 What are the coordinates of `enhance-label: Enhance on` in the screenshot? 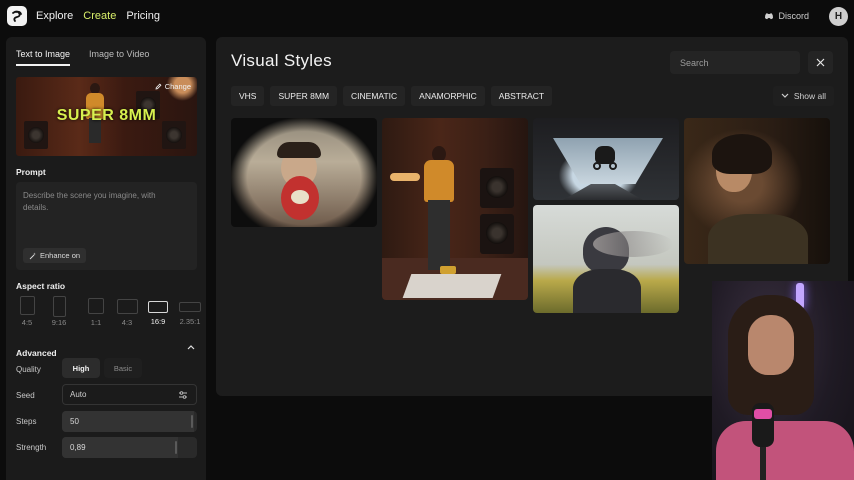 It's located at (60, 255).